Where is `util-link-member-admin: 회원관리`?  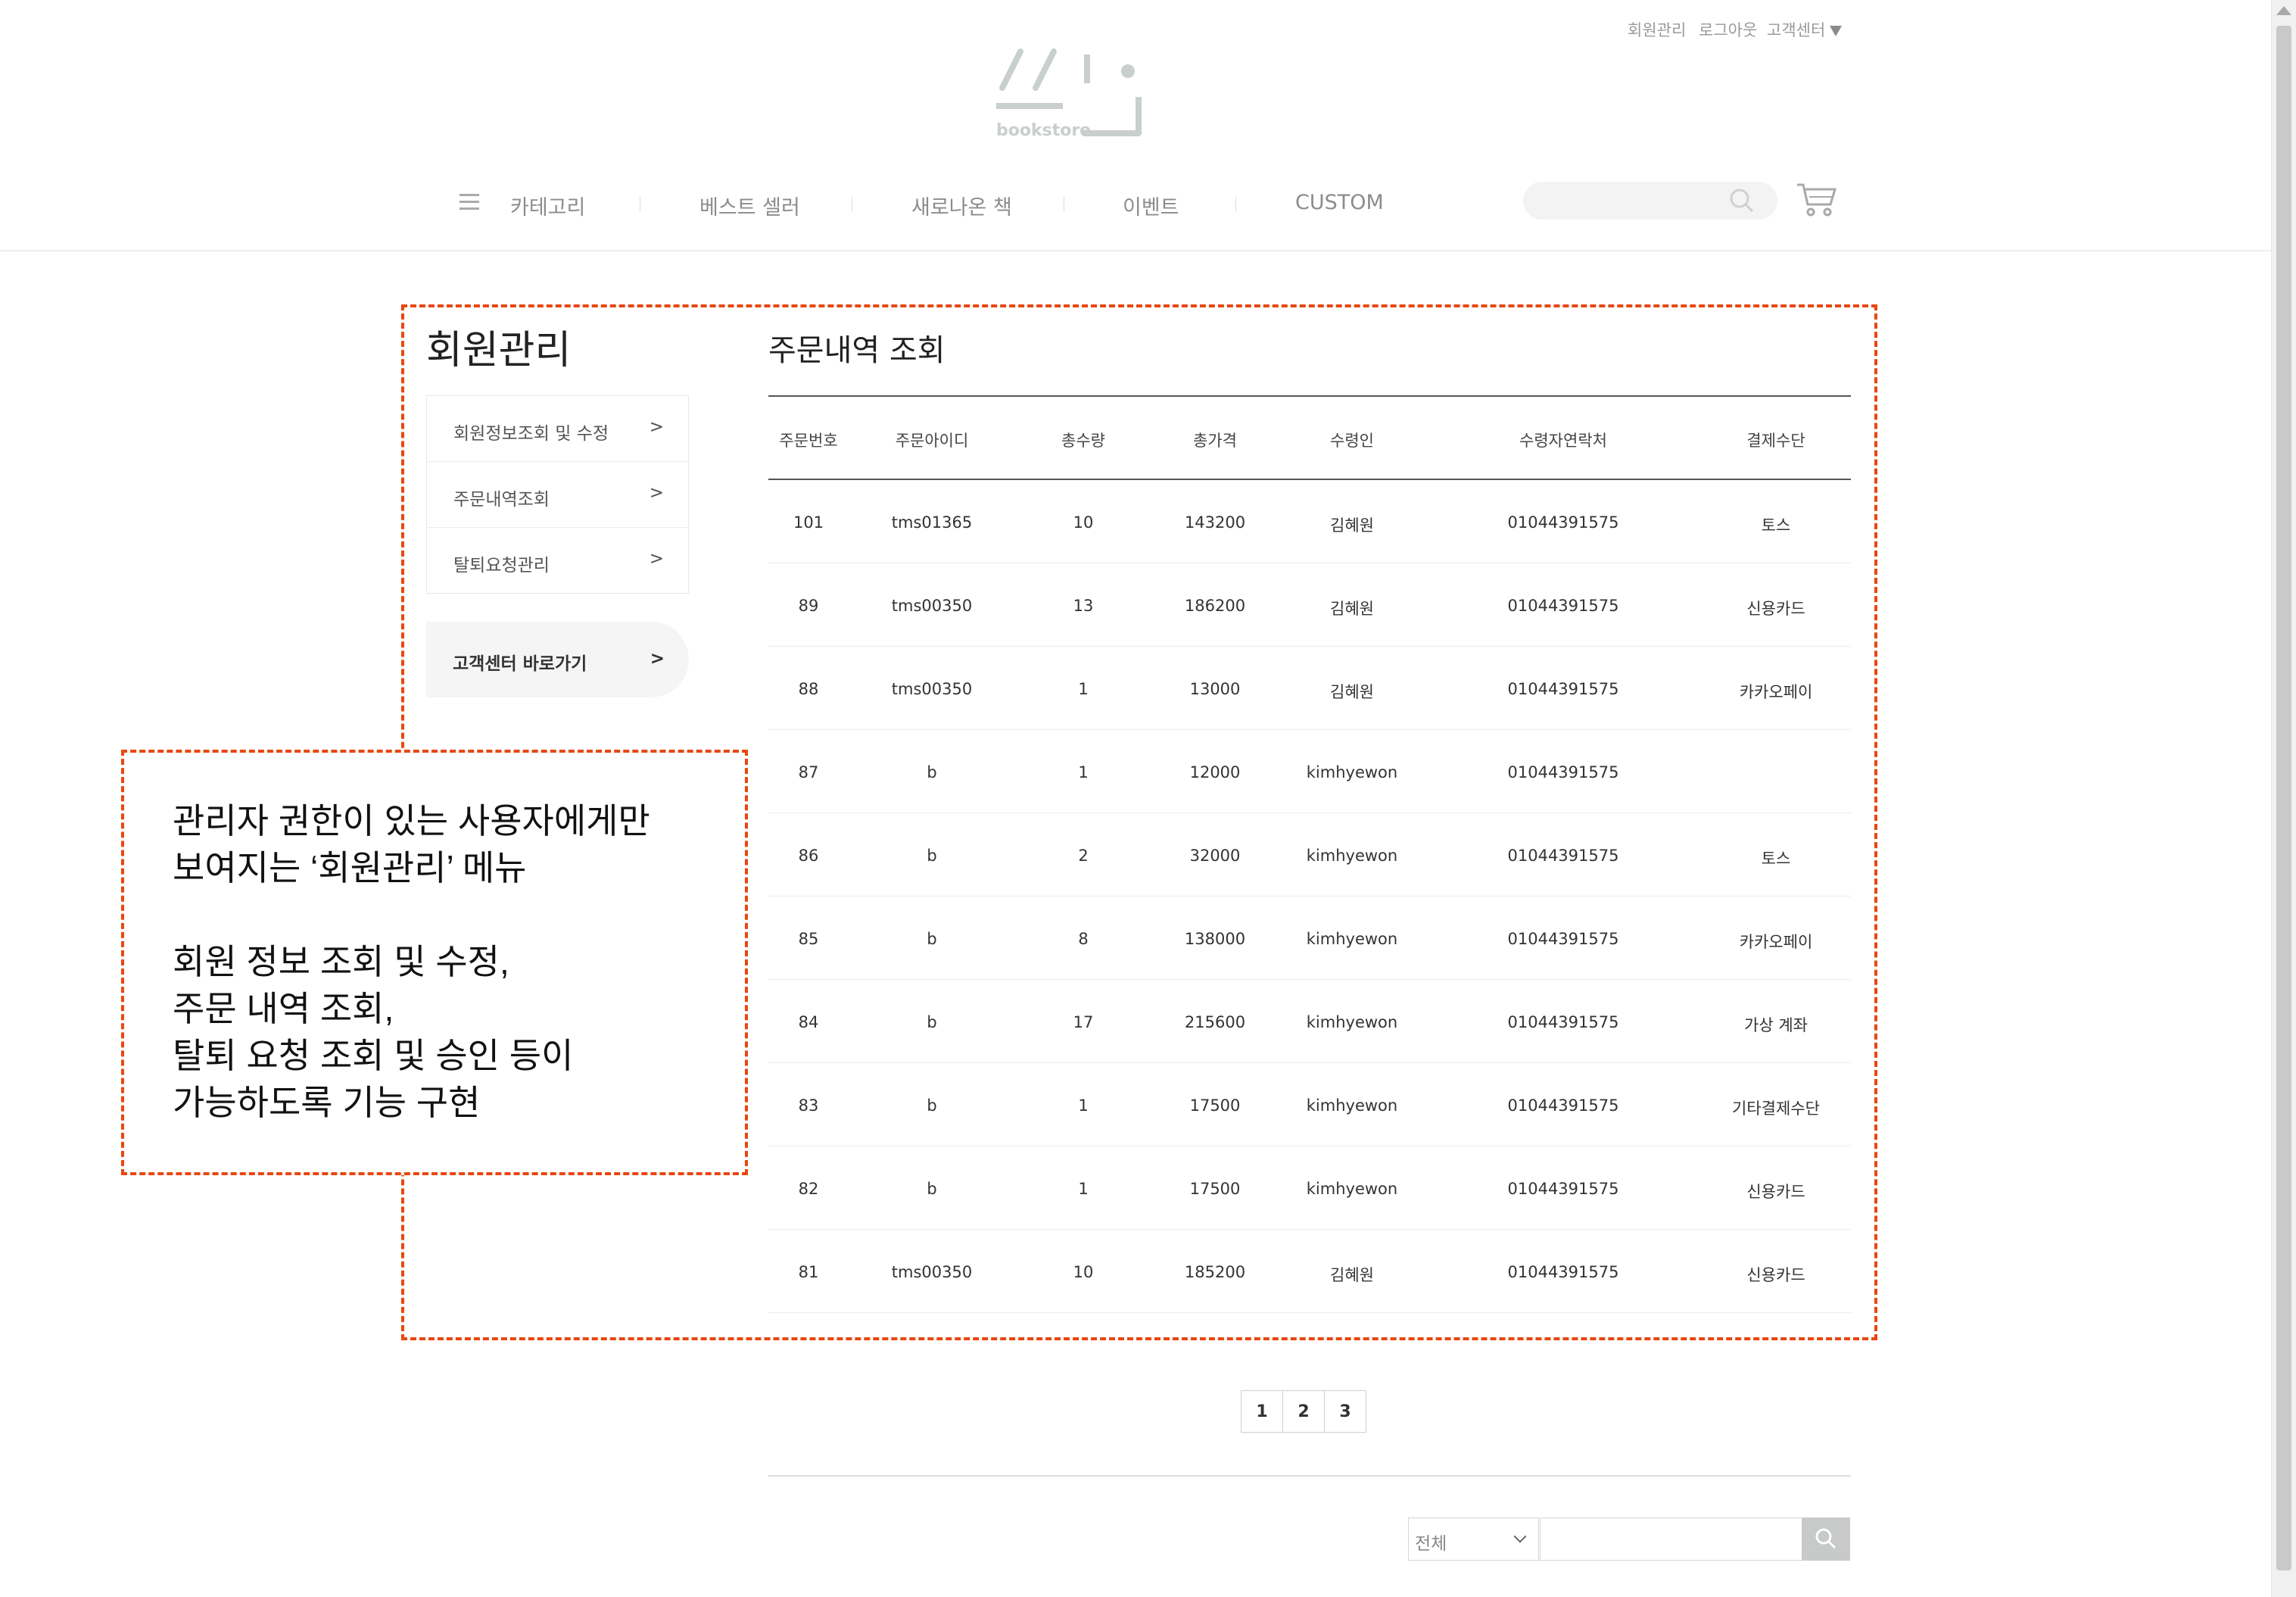
util-link-member-admin: 회원관리 is located at coordinates (1657, 29).